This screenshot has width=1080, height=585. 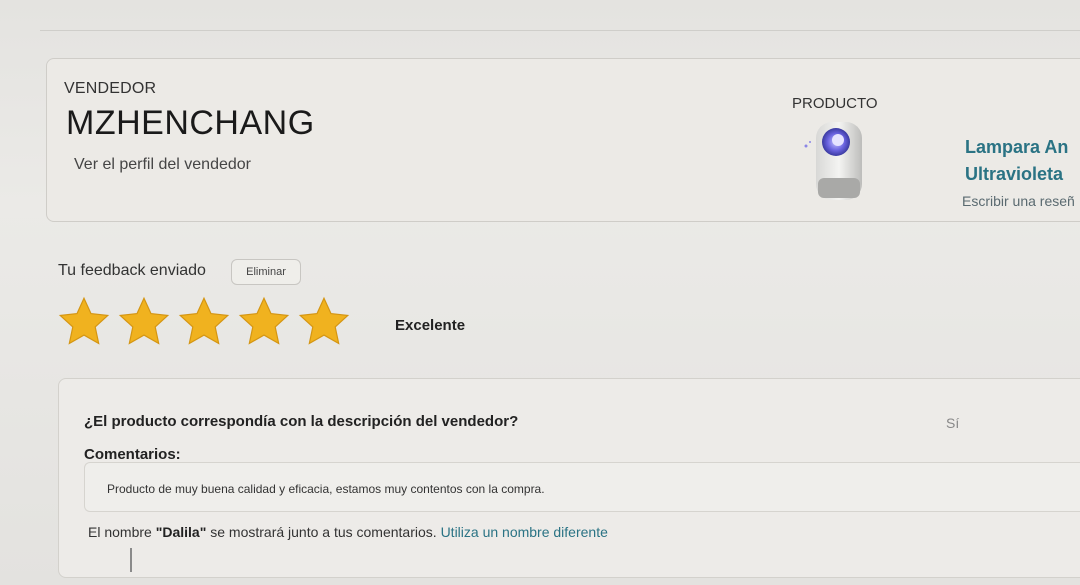 I want to click on name-note-suffix: se mostrará junto a tus comentarios., so click(x=323, y=532).